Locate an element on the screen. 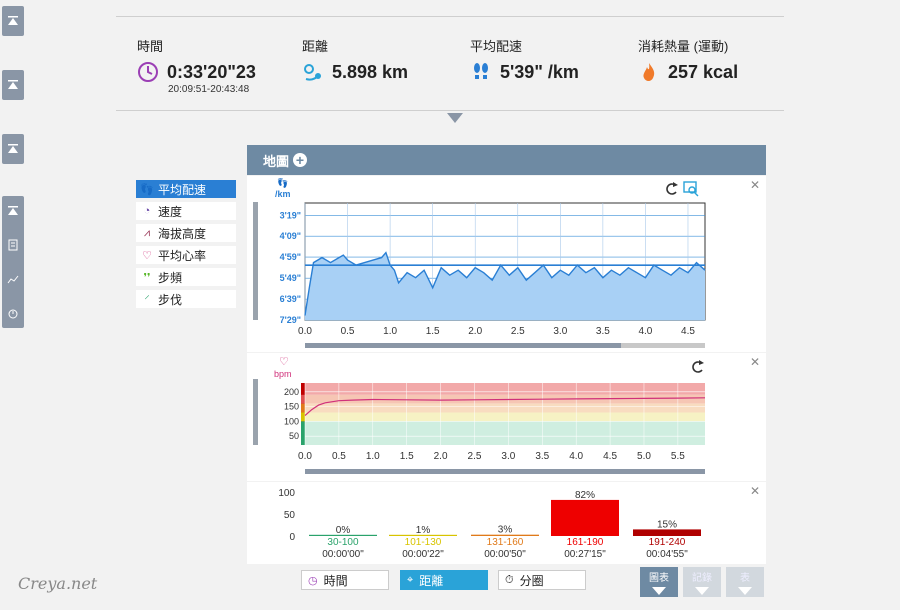 The width and height of the screenshot is (900, 610). button-label: 記錄 is located at coordinates (702, 578).